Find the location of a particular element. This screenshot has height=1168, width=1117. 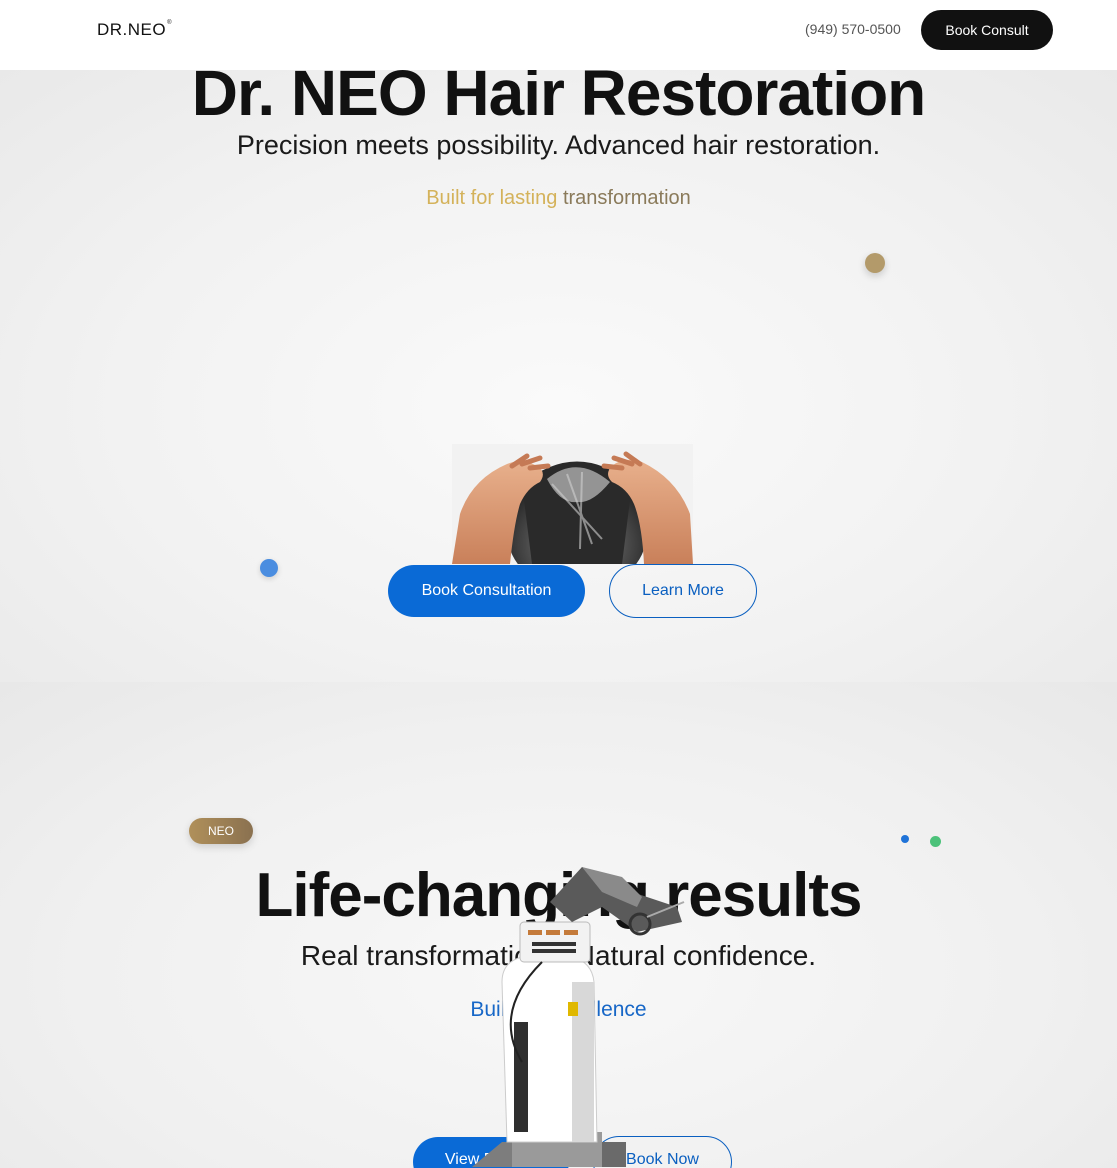

logo-text: DR.NEO is located at coordinates (132, 29).